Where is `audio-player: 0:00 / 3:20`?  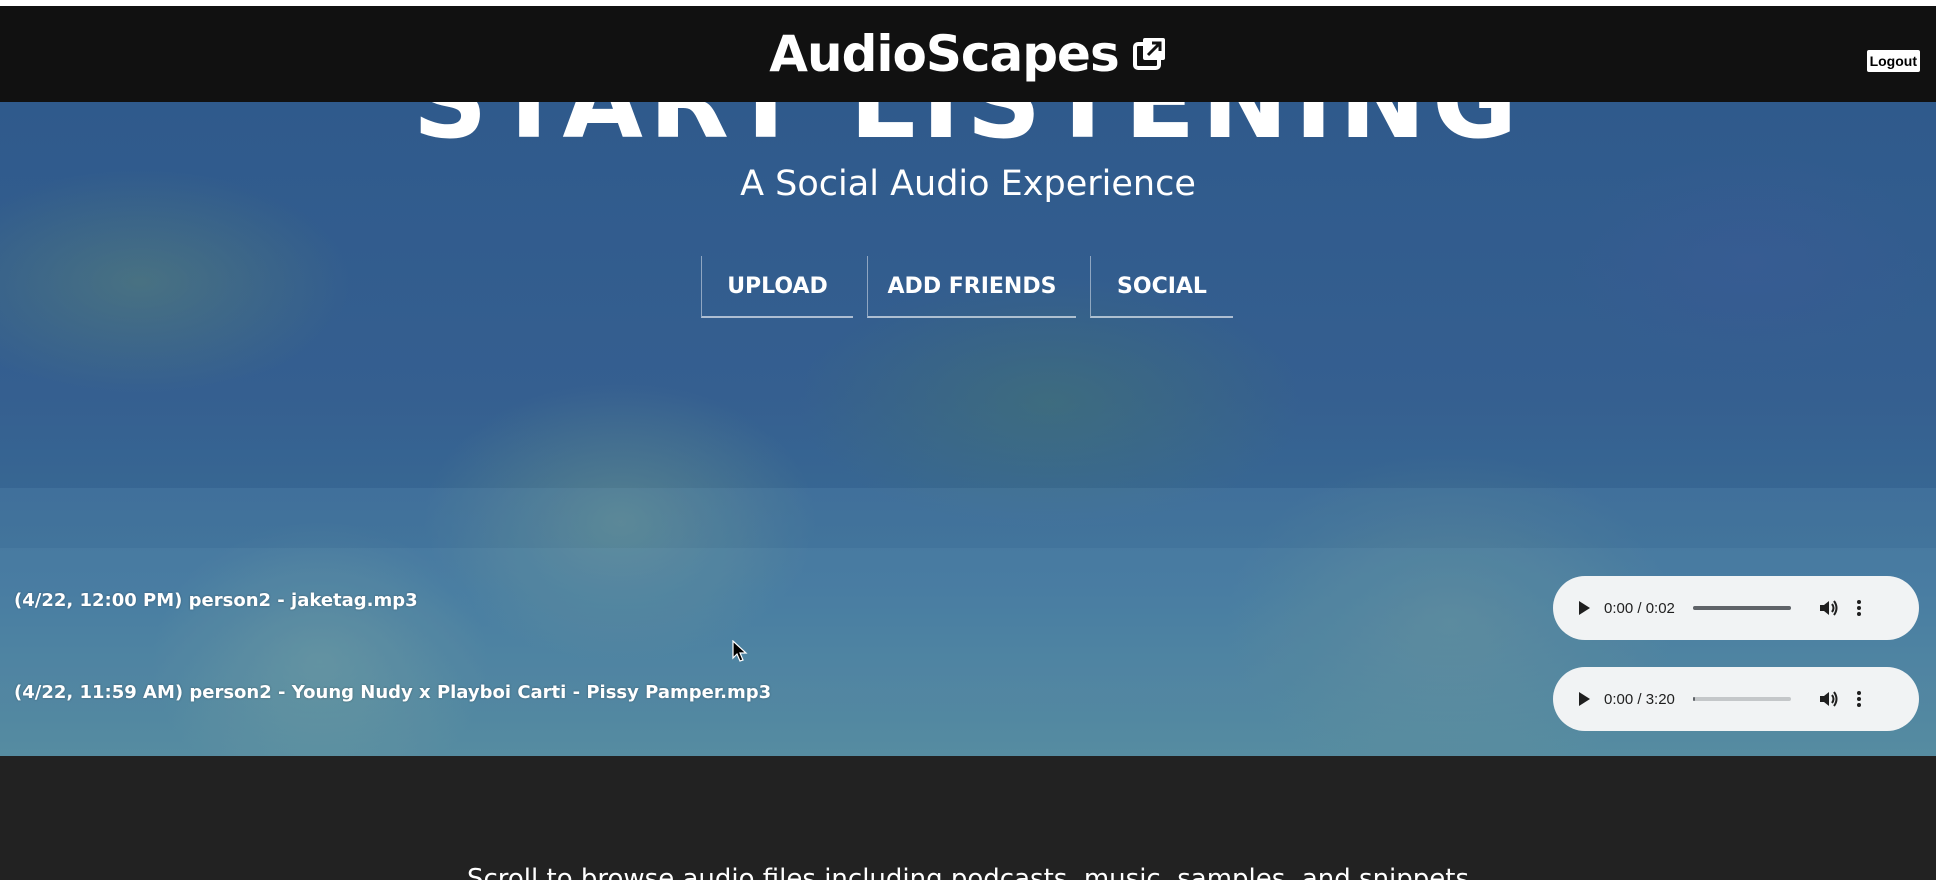
audio-player: 0:00 / 3:20 is located at coordinates (1736, 699).